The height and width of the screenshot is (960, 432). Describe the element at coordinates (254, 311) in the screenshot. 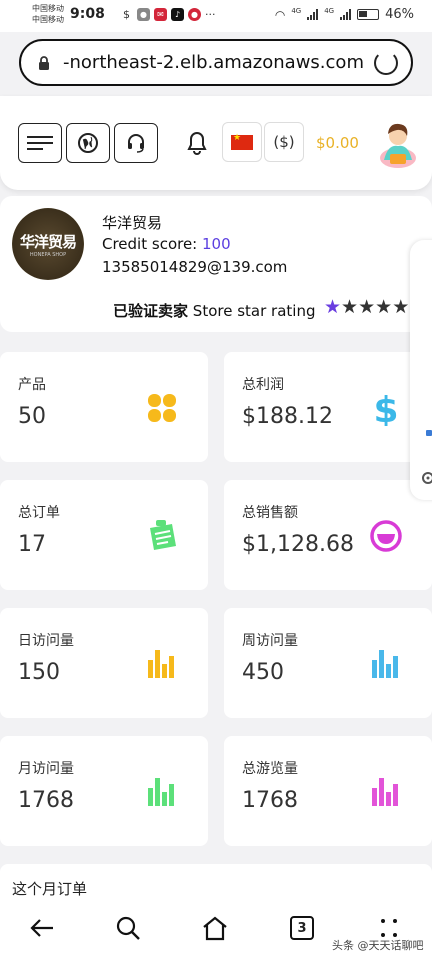

I see `rating-label: Store star rating` at that location.